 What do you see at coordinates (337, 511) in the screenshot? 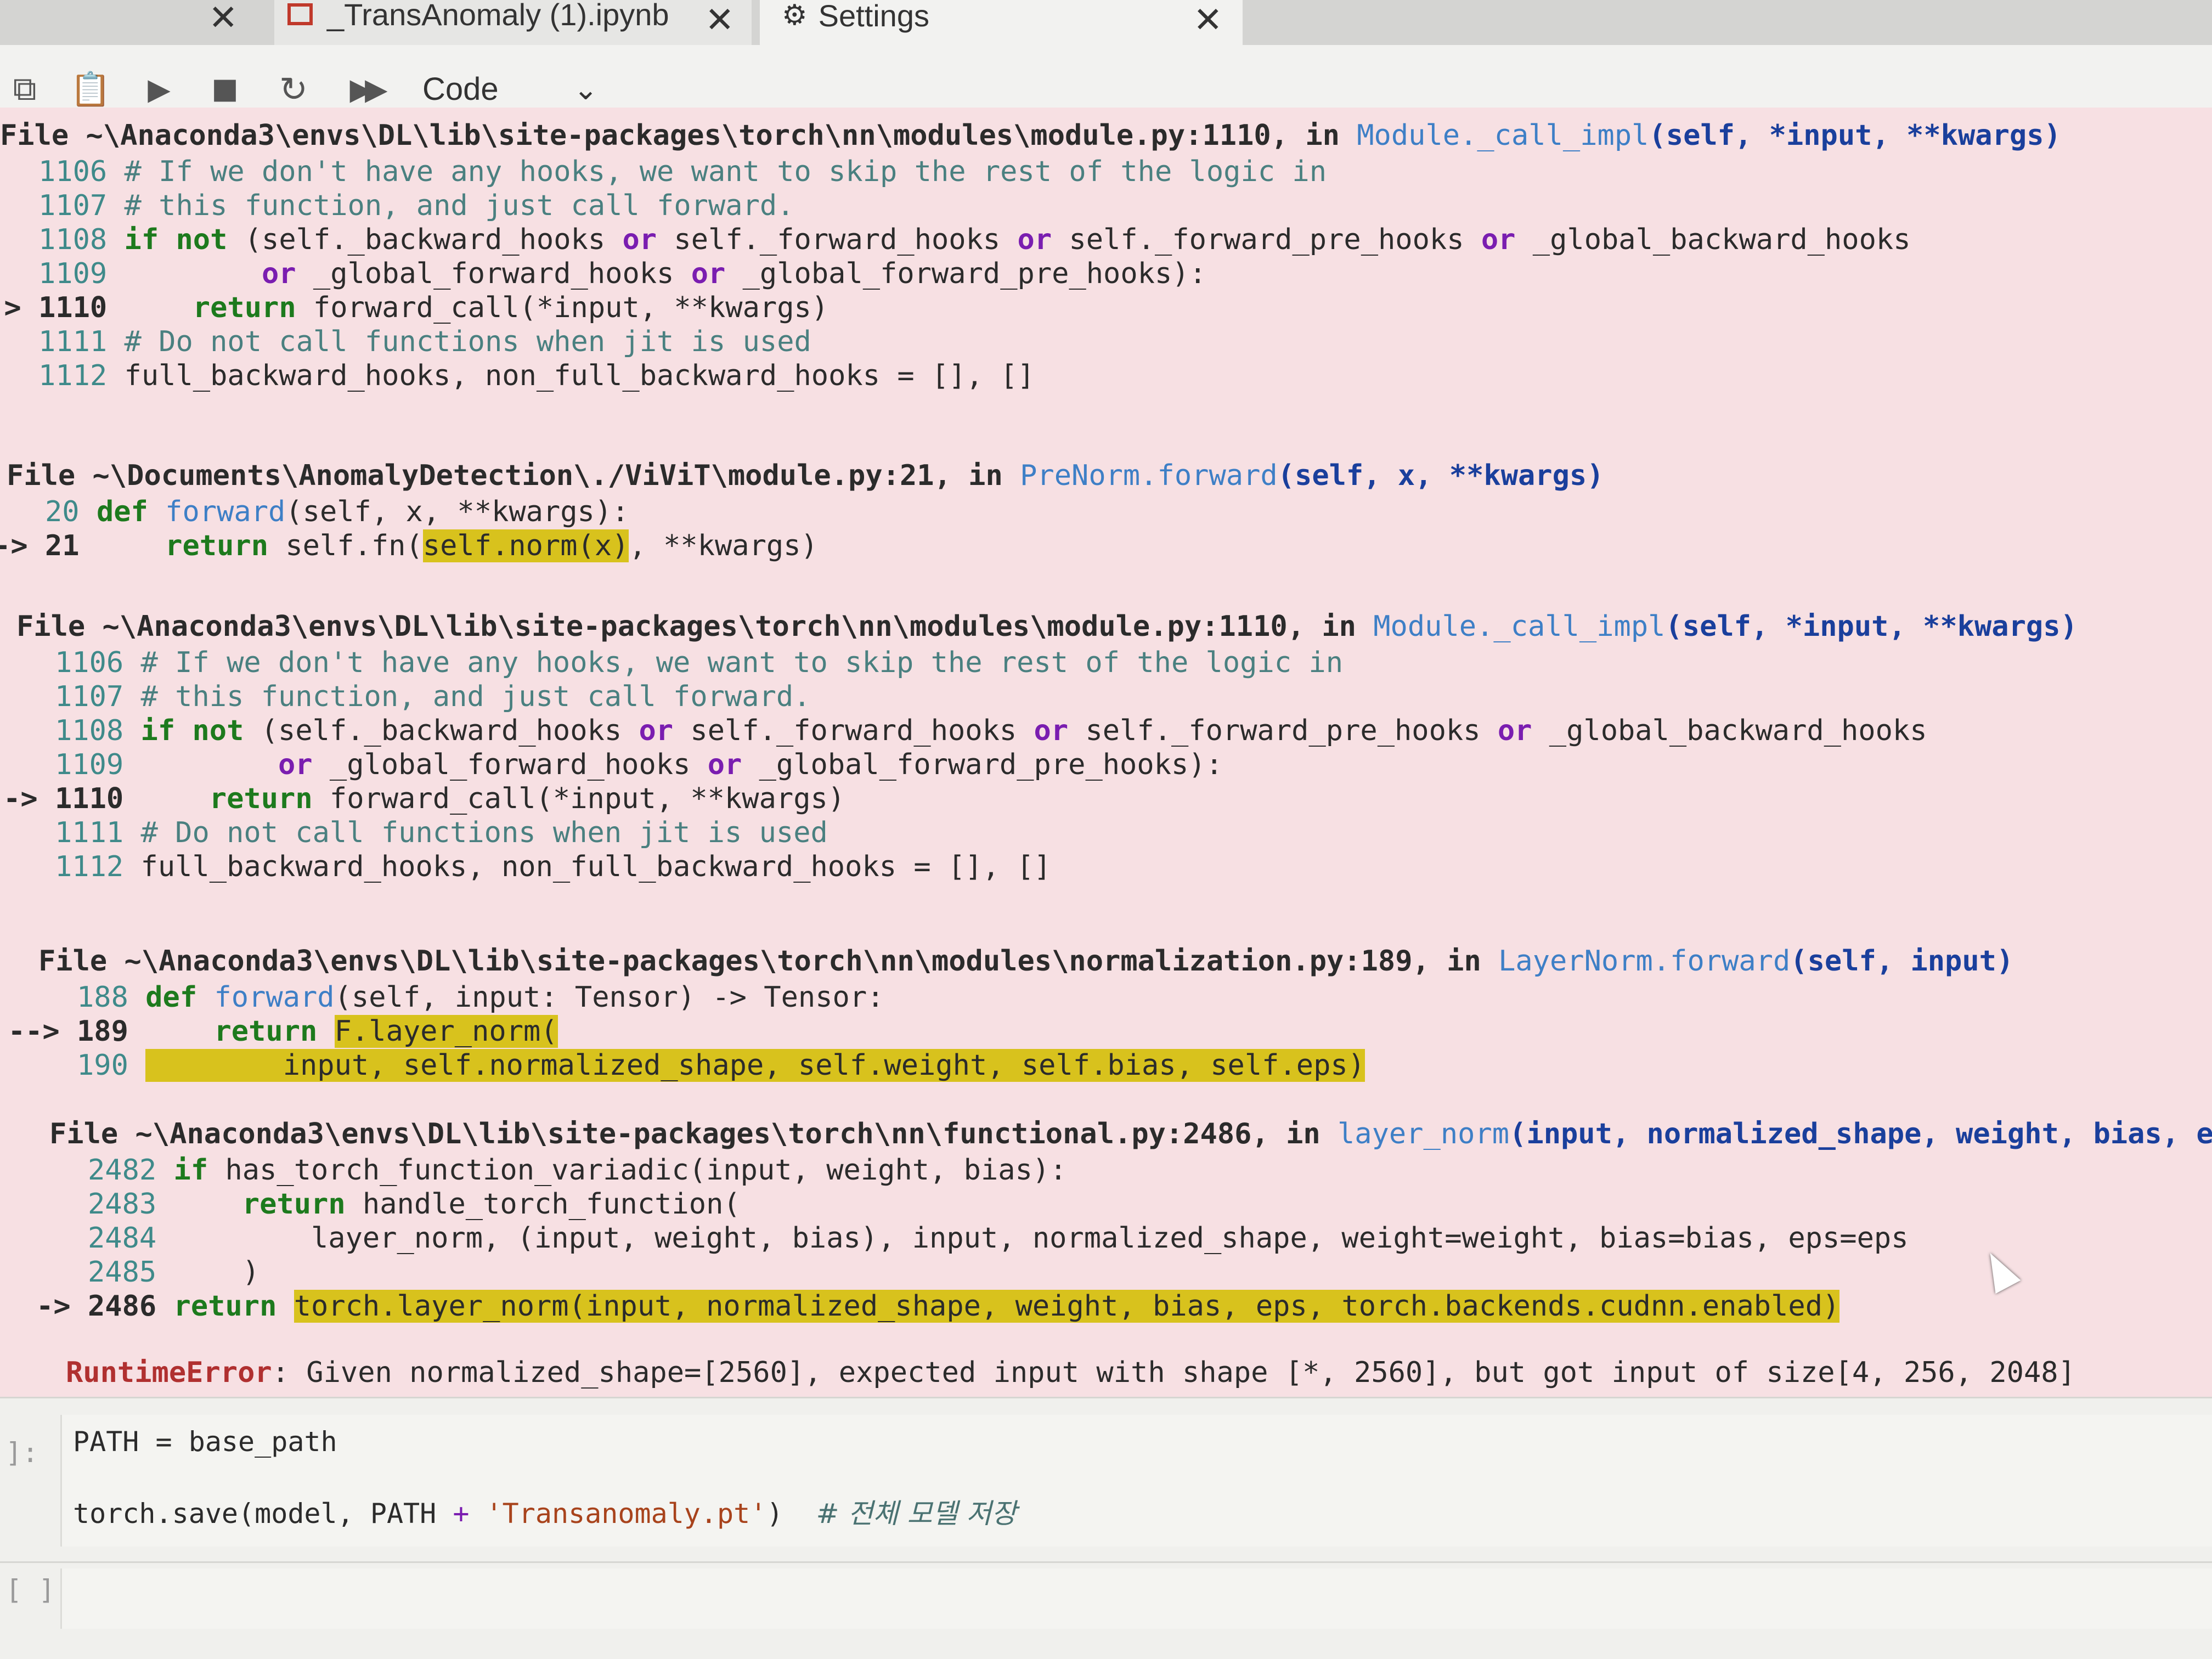
I see `traceback-code-line: 20 def forward(self, x, **kwargs):` at bounding box center [337, 511].